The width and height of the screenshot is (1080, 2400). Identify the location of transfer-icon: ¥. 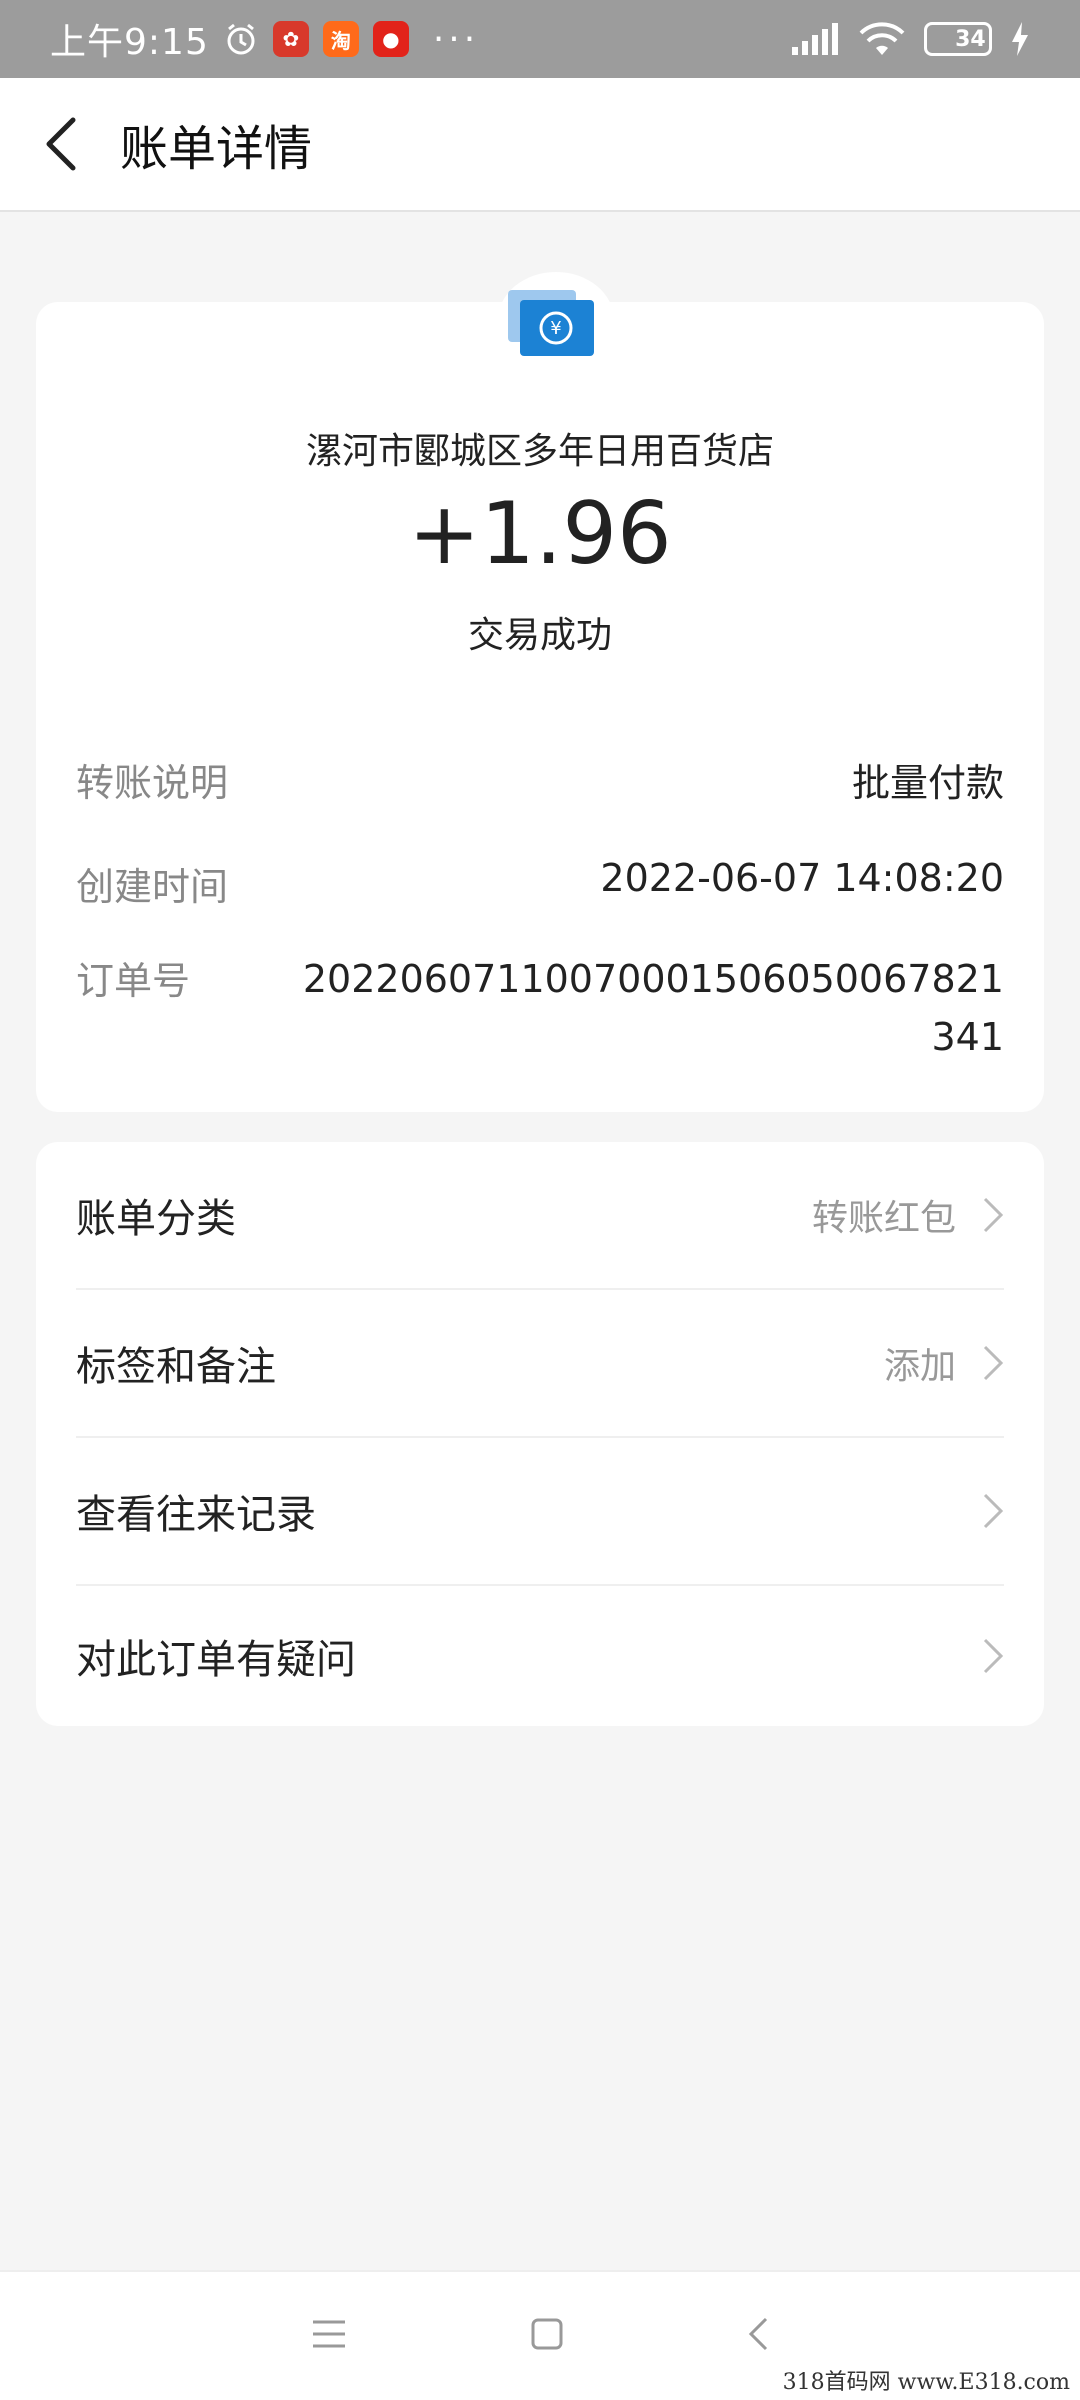
(556, 320).